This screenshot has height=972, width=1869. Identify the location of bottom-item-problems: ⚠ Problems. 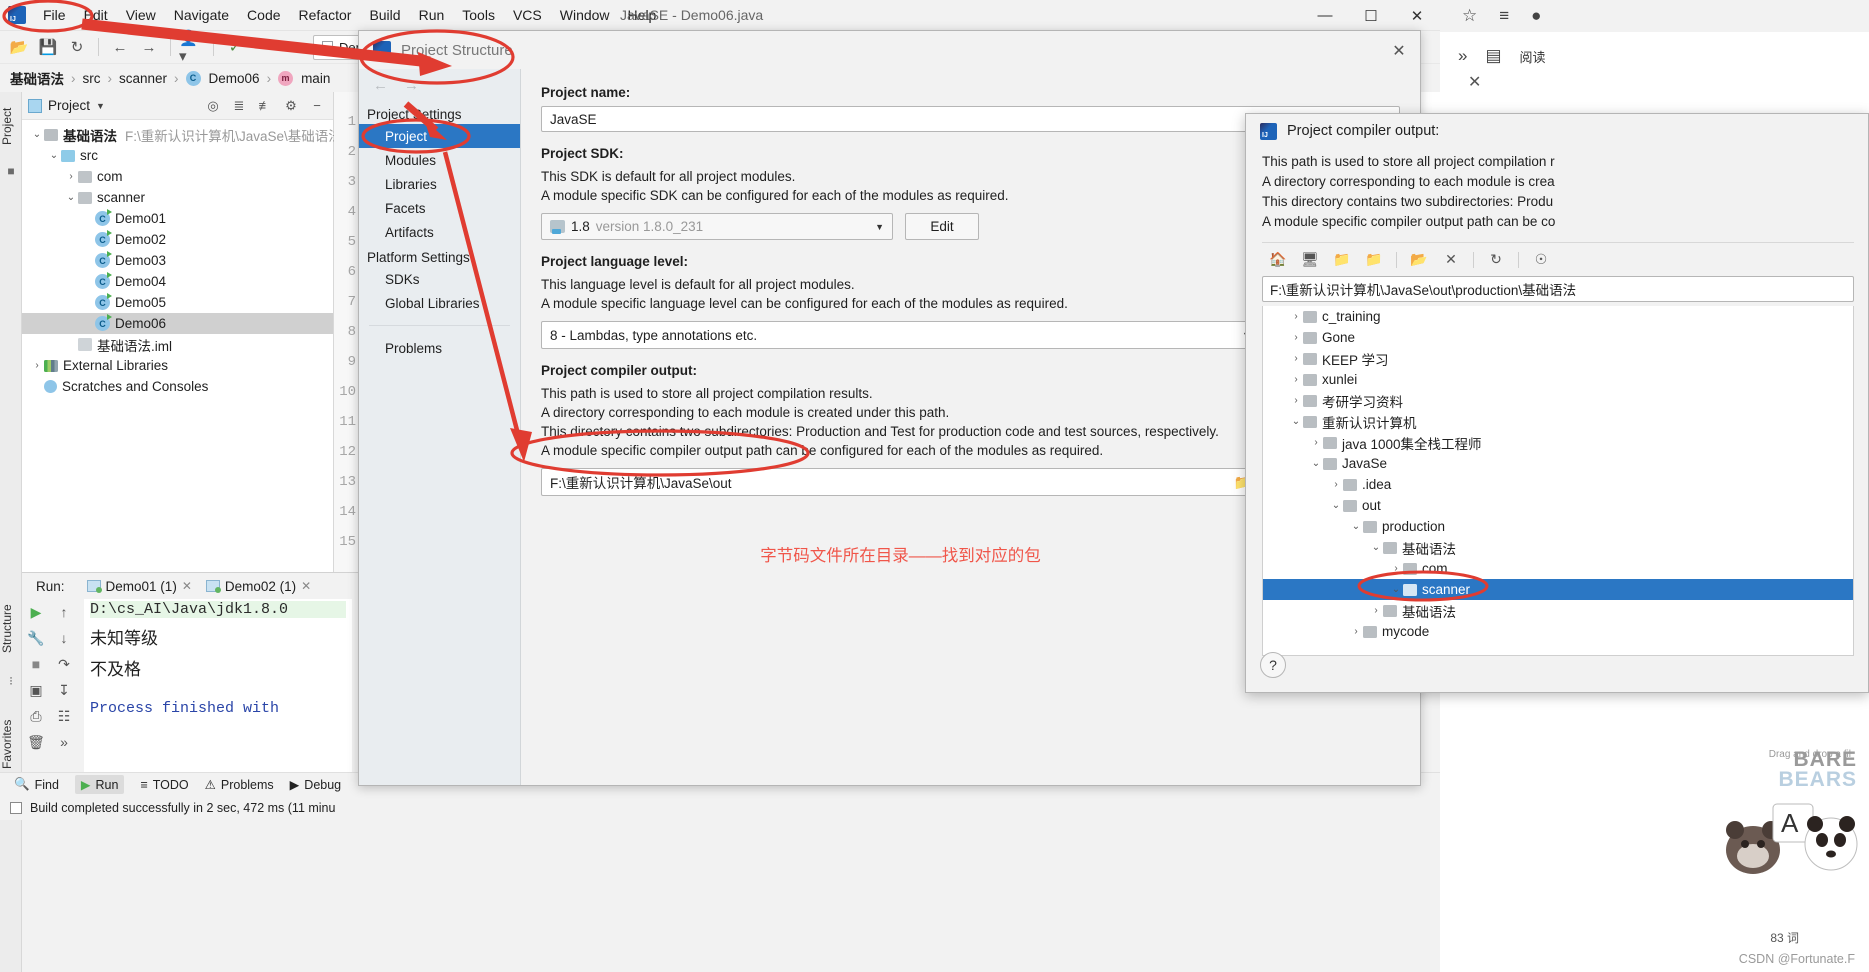
(239, 785).